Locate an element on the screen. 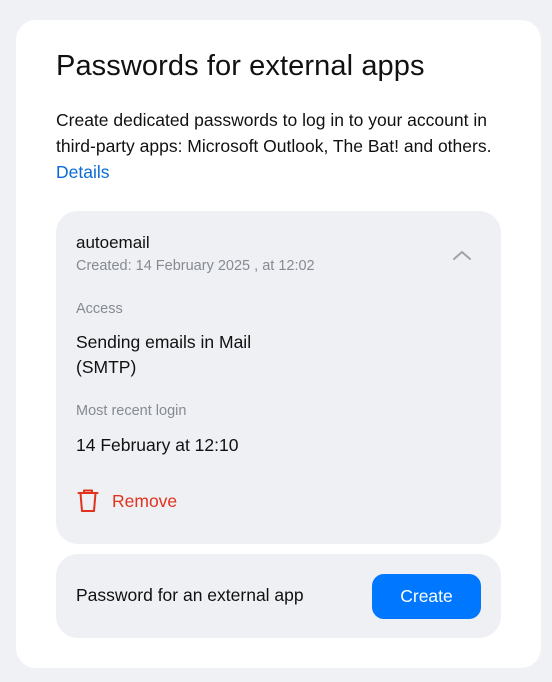  collapse-button is located at coordinates (462, 255).